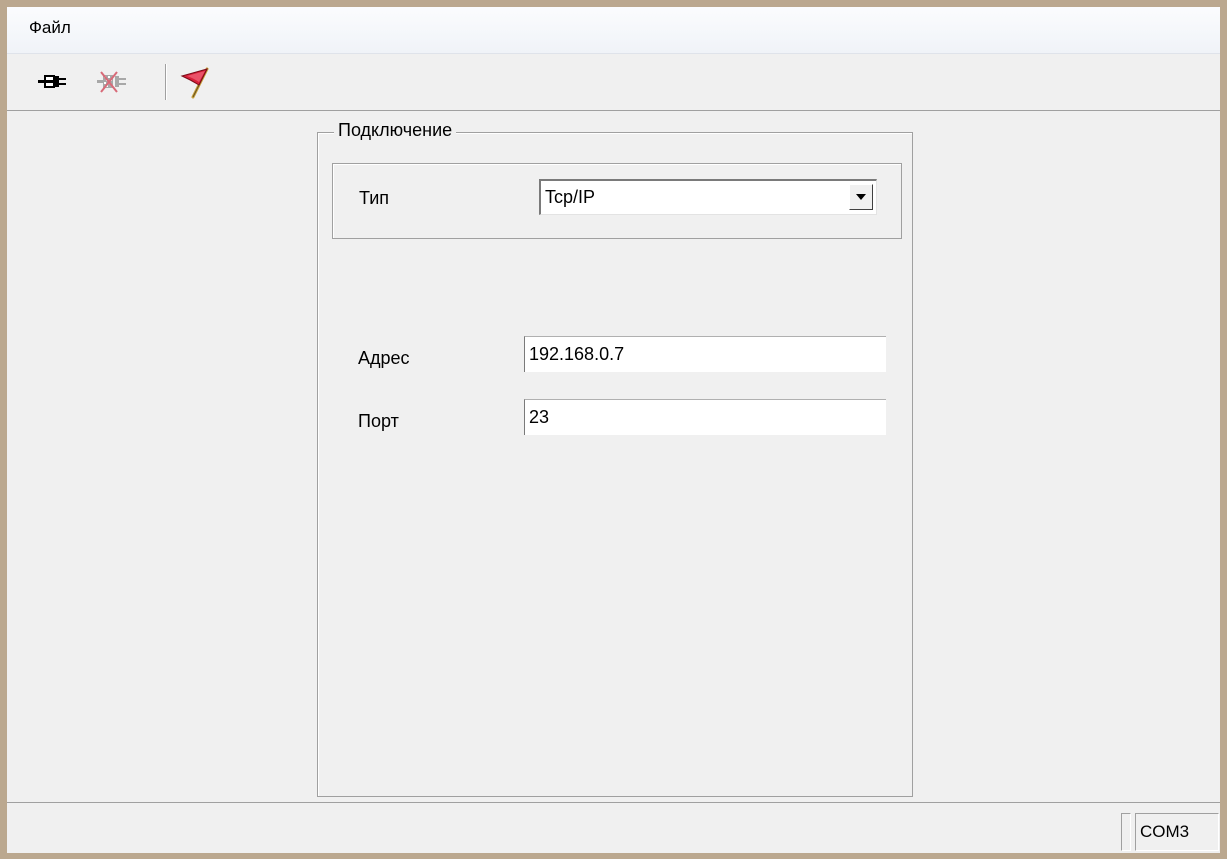 The image size is (1227, 859). I want to click on plug-disconnect-icon, so click(113, 82).